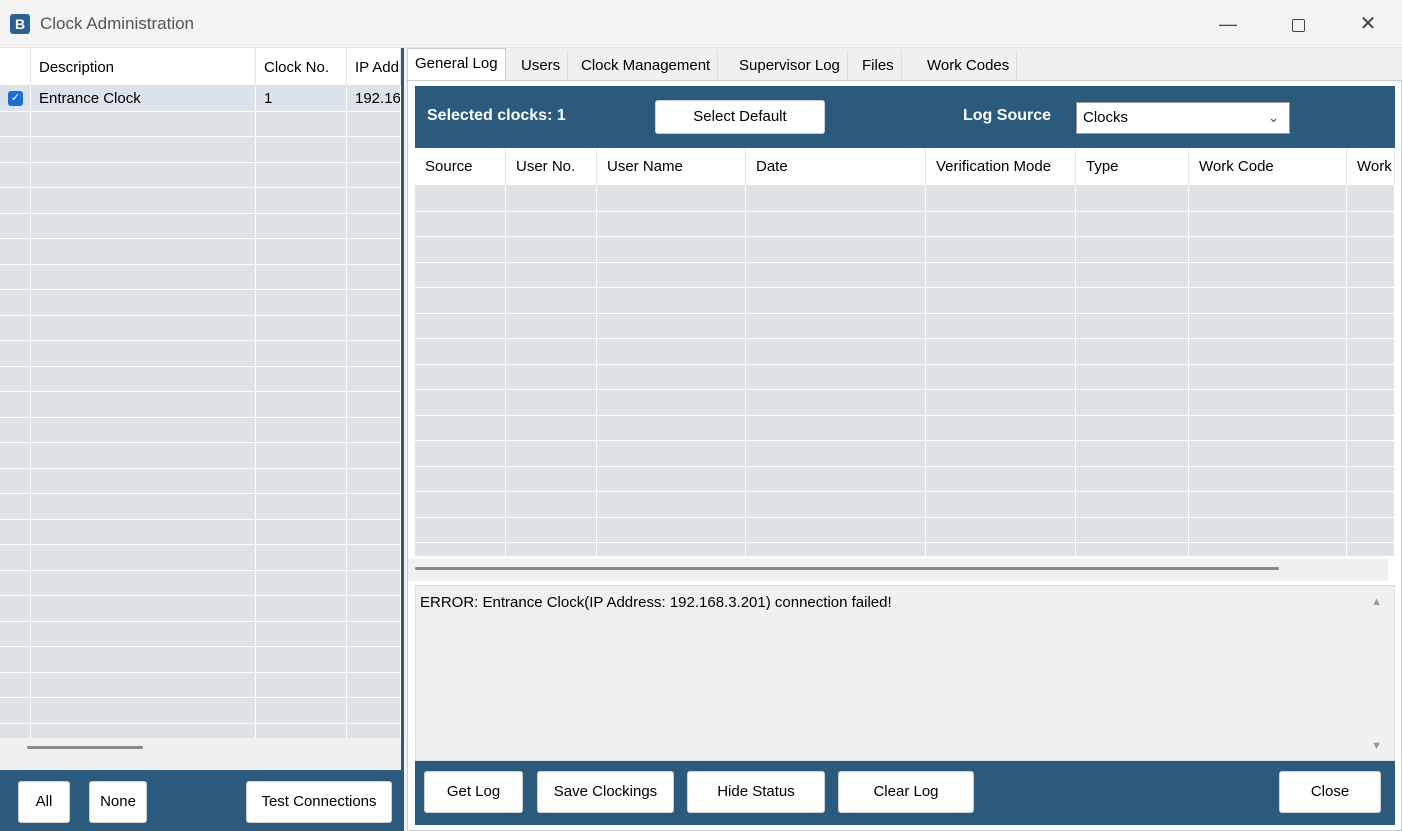  I want to click on header-select-cell, so click(15, 66).